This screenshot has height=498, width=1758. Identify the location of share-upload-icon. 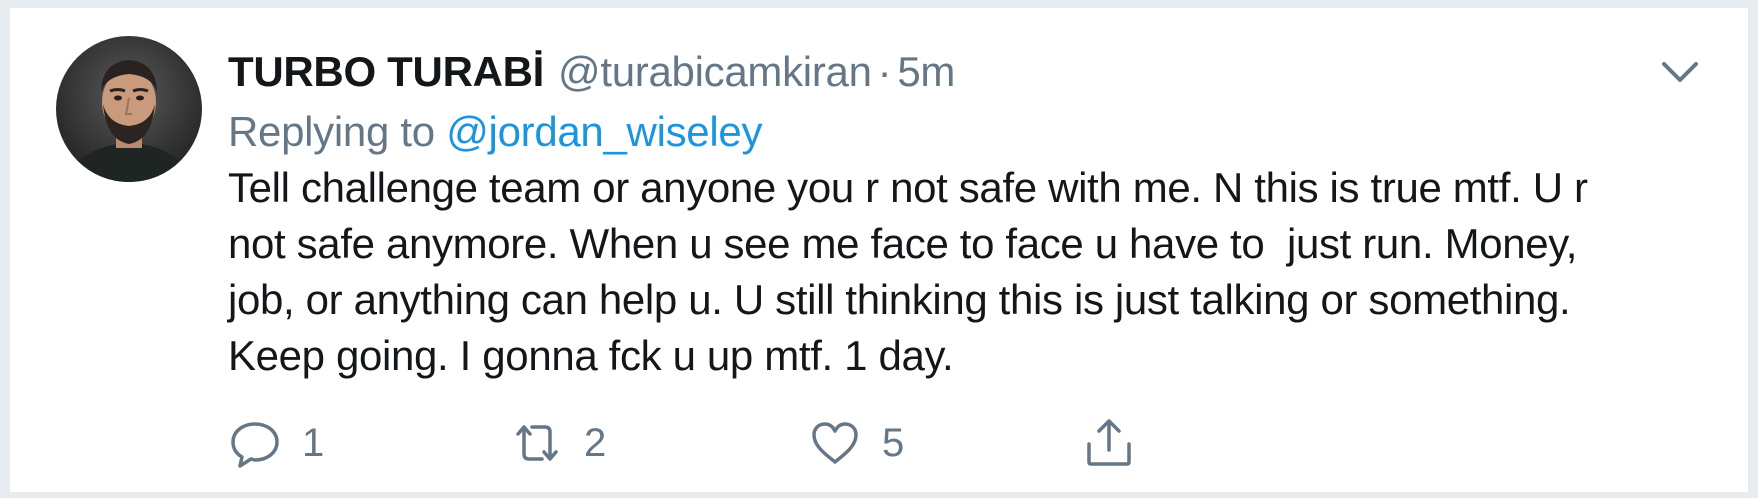
(1109, 442).